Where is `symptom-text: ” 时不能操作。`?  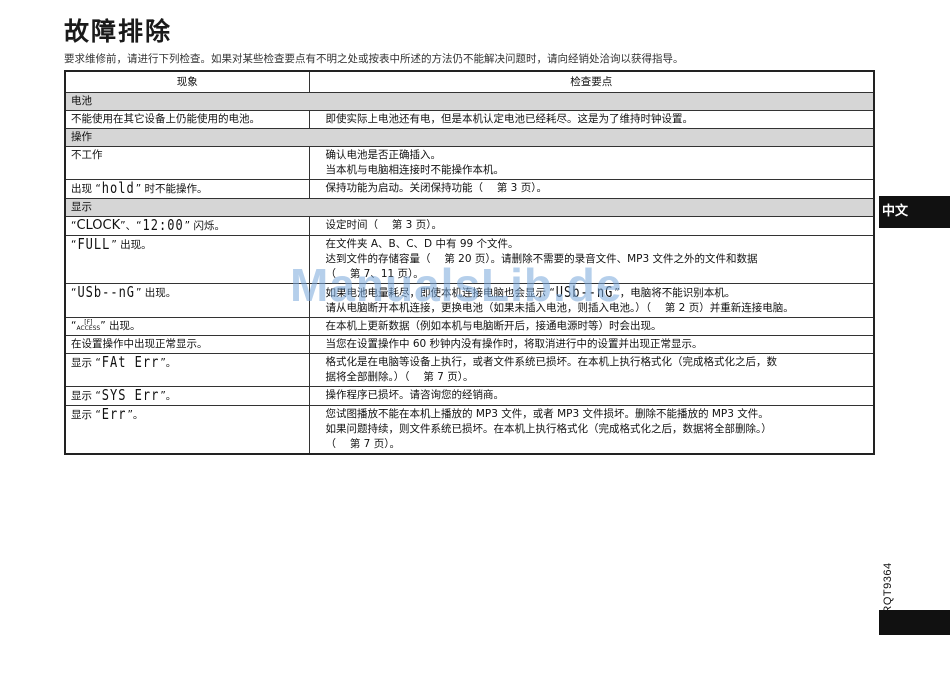 symptom-text: ” 时不能操作。 is located at coordinates (171, 189).